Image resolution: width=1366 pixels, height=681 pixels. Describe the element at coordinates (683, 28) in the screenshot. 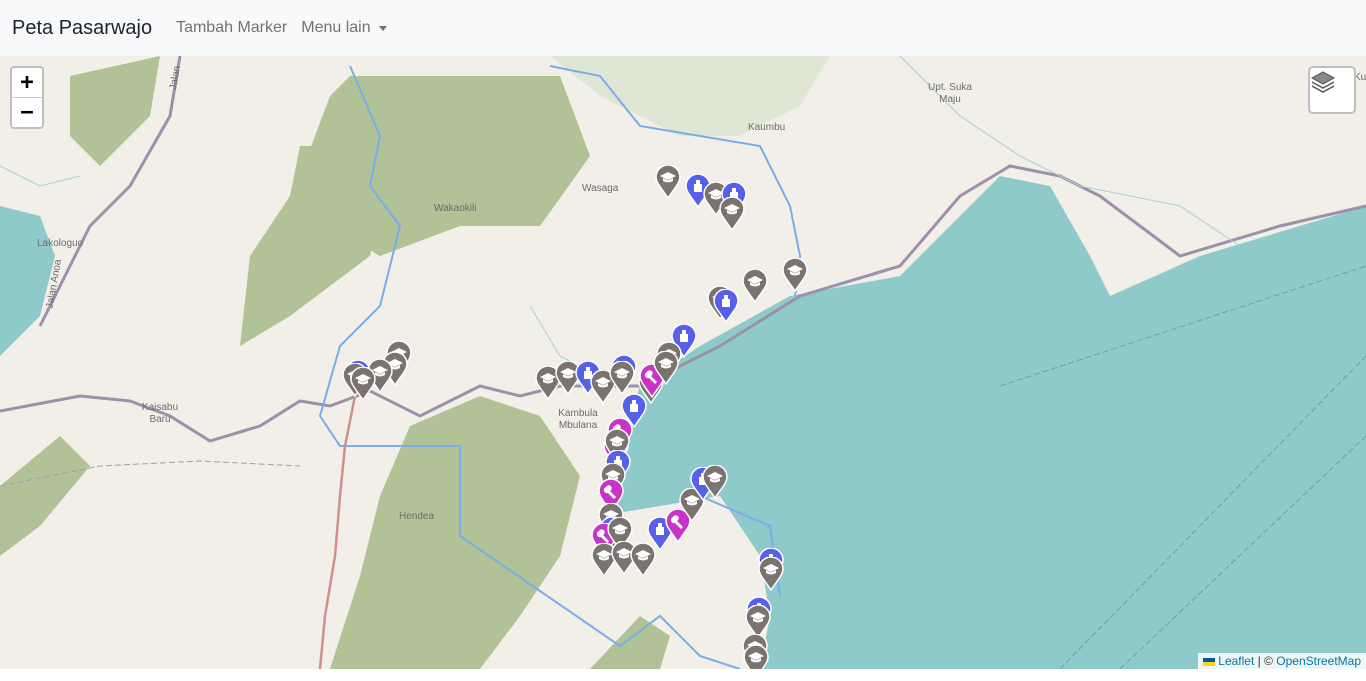

I see `navbar: Peta Pasarwajo Tambah Marker Menu lain` at that location.